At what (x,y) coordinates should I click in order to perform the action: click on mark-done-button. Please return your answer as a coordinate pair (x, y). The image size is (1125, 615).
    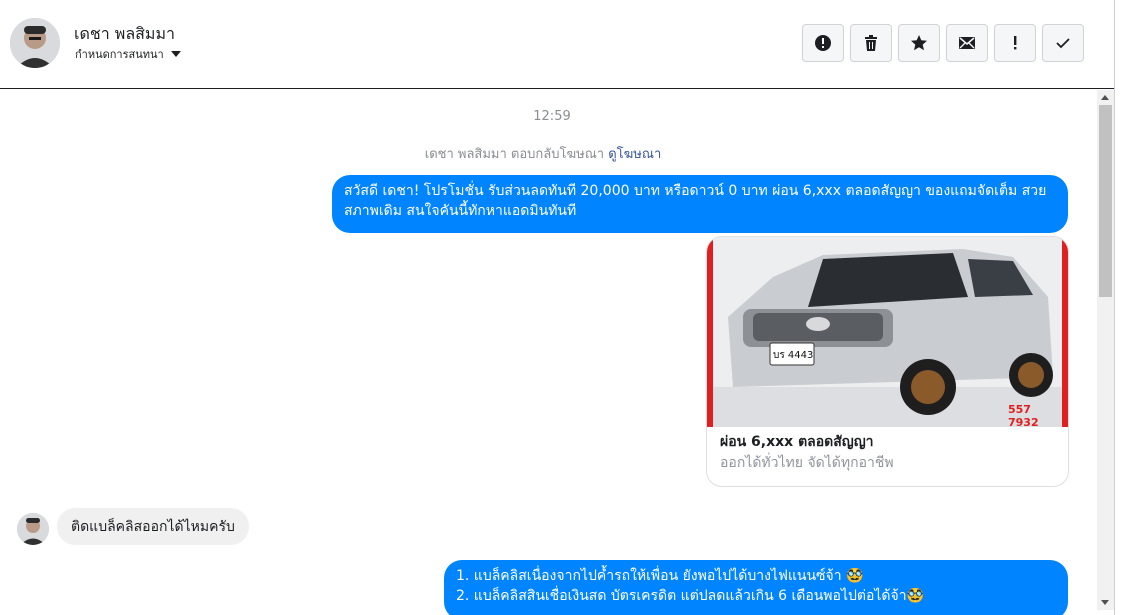
    Looking at the image, I should click on (1063, 43).